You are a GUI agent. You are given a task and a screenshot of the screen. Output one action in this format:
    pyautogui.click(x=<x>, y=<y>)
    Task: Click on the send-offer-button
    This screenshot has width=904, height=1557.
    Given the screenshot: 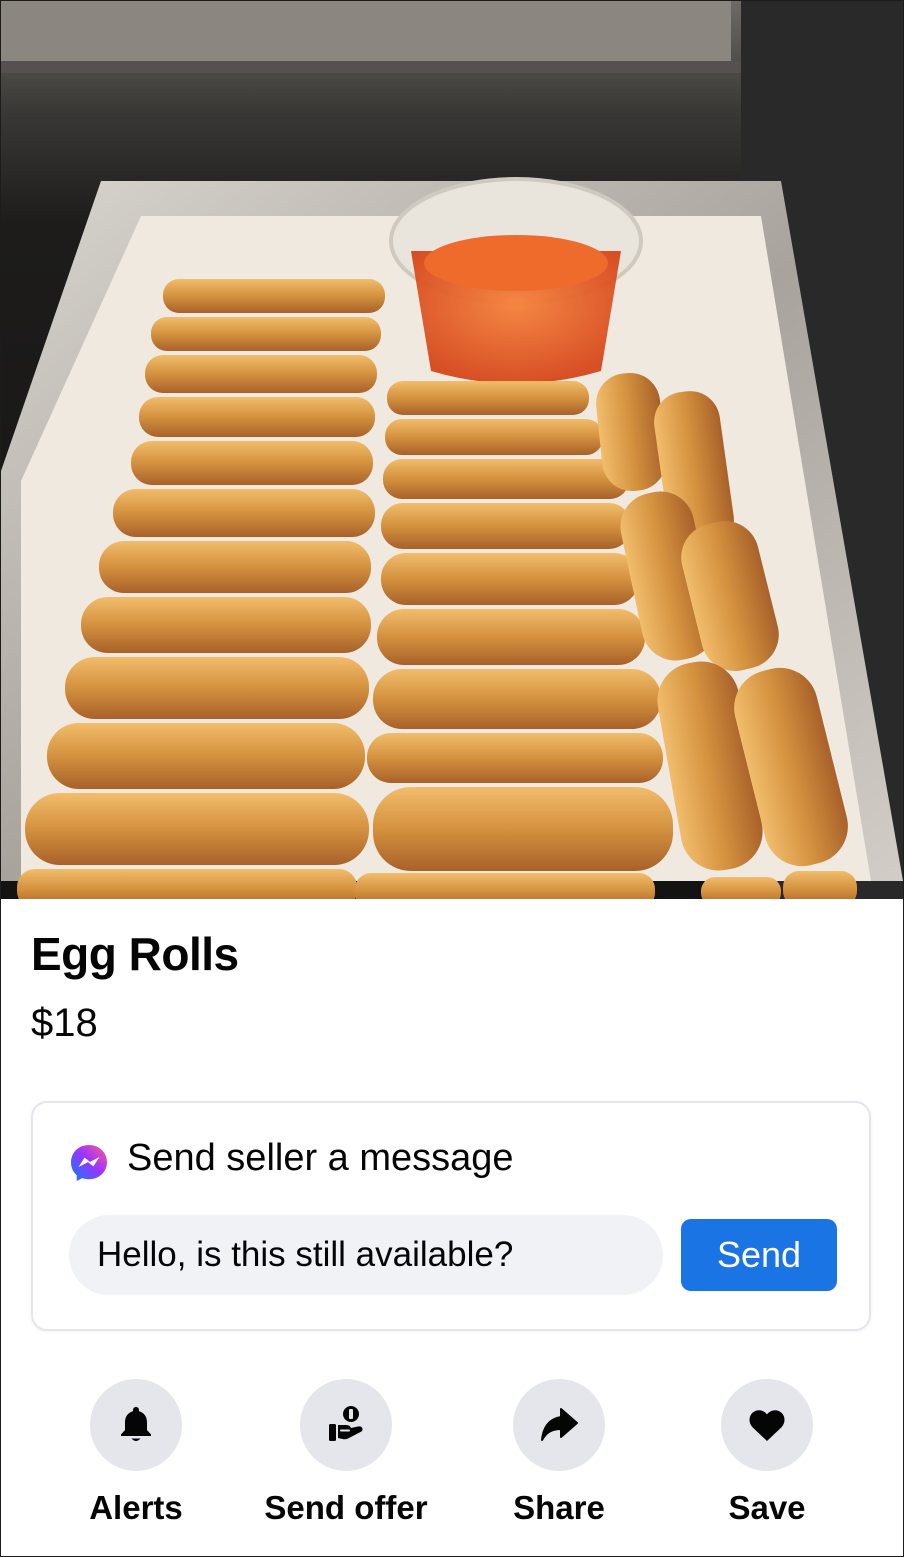 What is the action you would take?
    pyautogui.click(x=346, y=1425)
    